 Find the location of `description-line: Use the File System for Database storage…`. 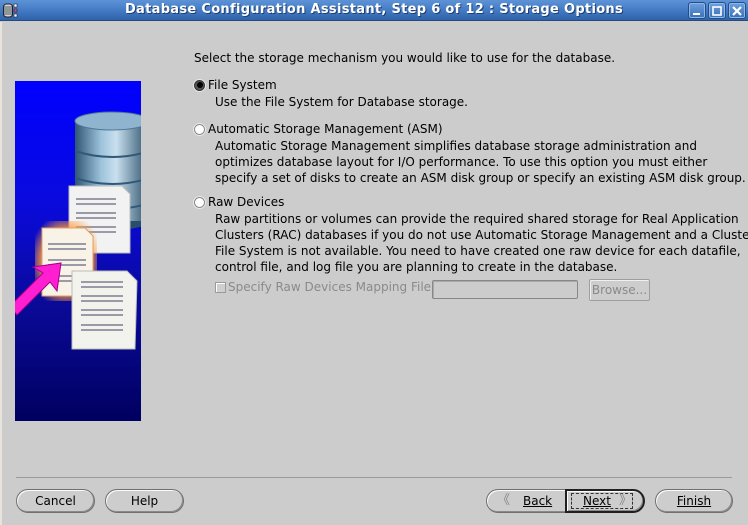

description-line: Use the File System for Database storage… is located at coordinates (341, 102).